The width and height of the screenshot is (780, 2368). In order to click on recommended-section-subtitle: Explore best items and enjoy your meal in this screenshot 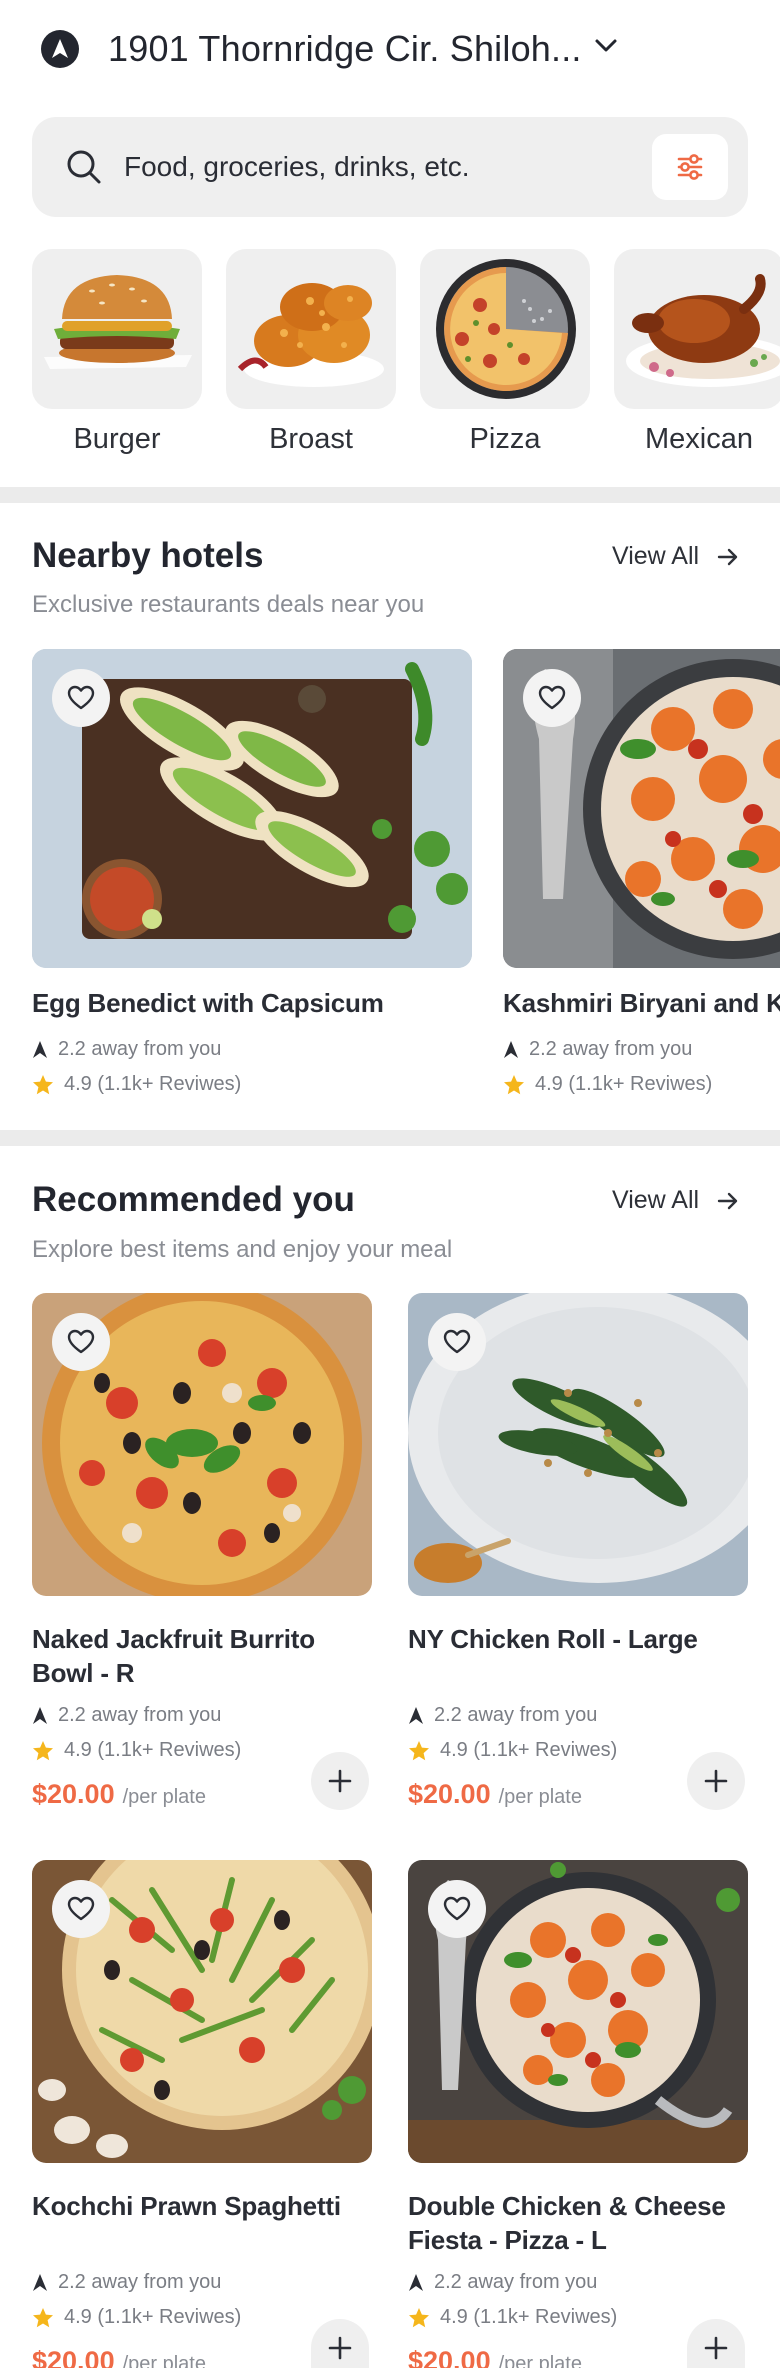, I will do `click(242, 1249)`.